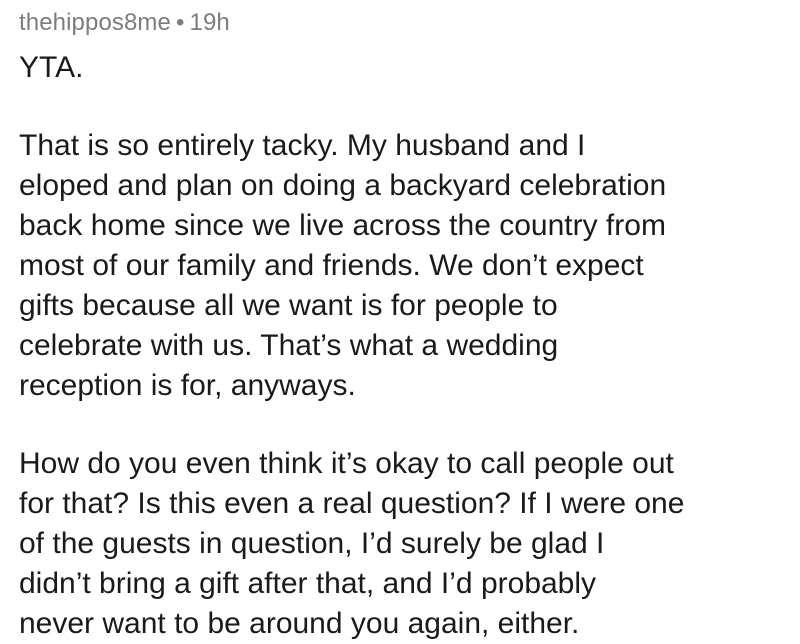  I want to click on comment-age: 19h, so click(210, 22).